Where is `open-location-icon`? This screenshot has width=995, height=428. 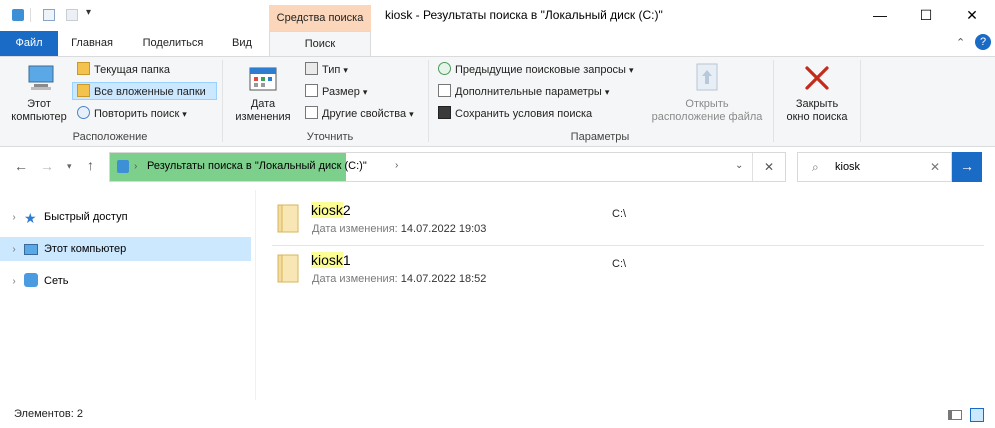 open-location-icon is located at coordinates (707, 77).